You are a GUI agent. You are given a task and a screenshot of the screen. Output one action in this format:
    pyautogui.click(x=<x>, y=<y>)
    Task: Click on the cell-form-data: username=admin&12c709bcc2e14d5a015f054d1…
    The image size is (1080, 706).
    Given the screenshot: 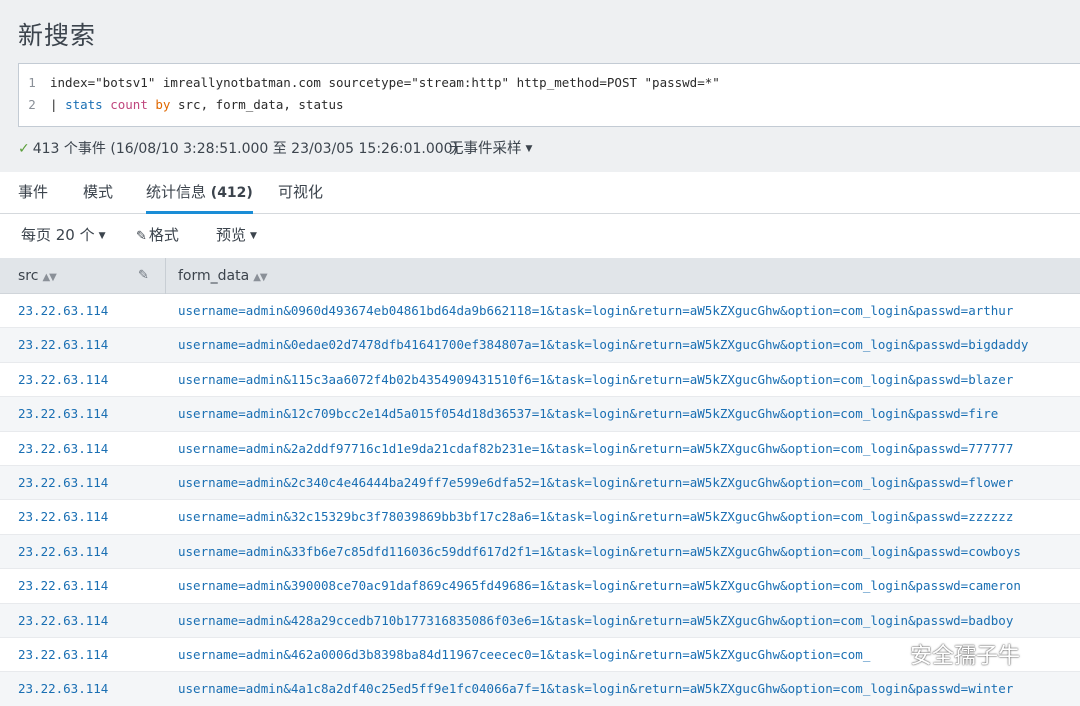 What is the action you would take?
    pyautogui.click(x=588, y=414)
    